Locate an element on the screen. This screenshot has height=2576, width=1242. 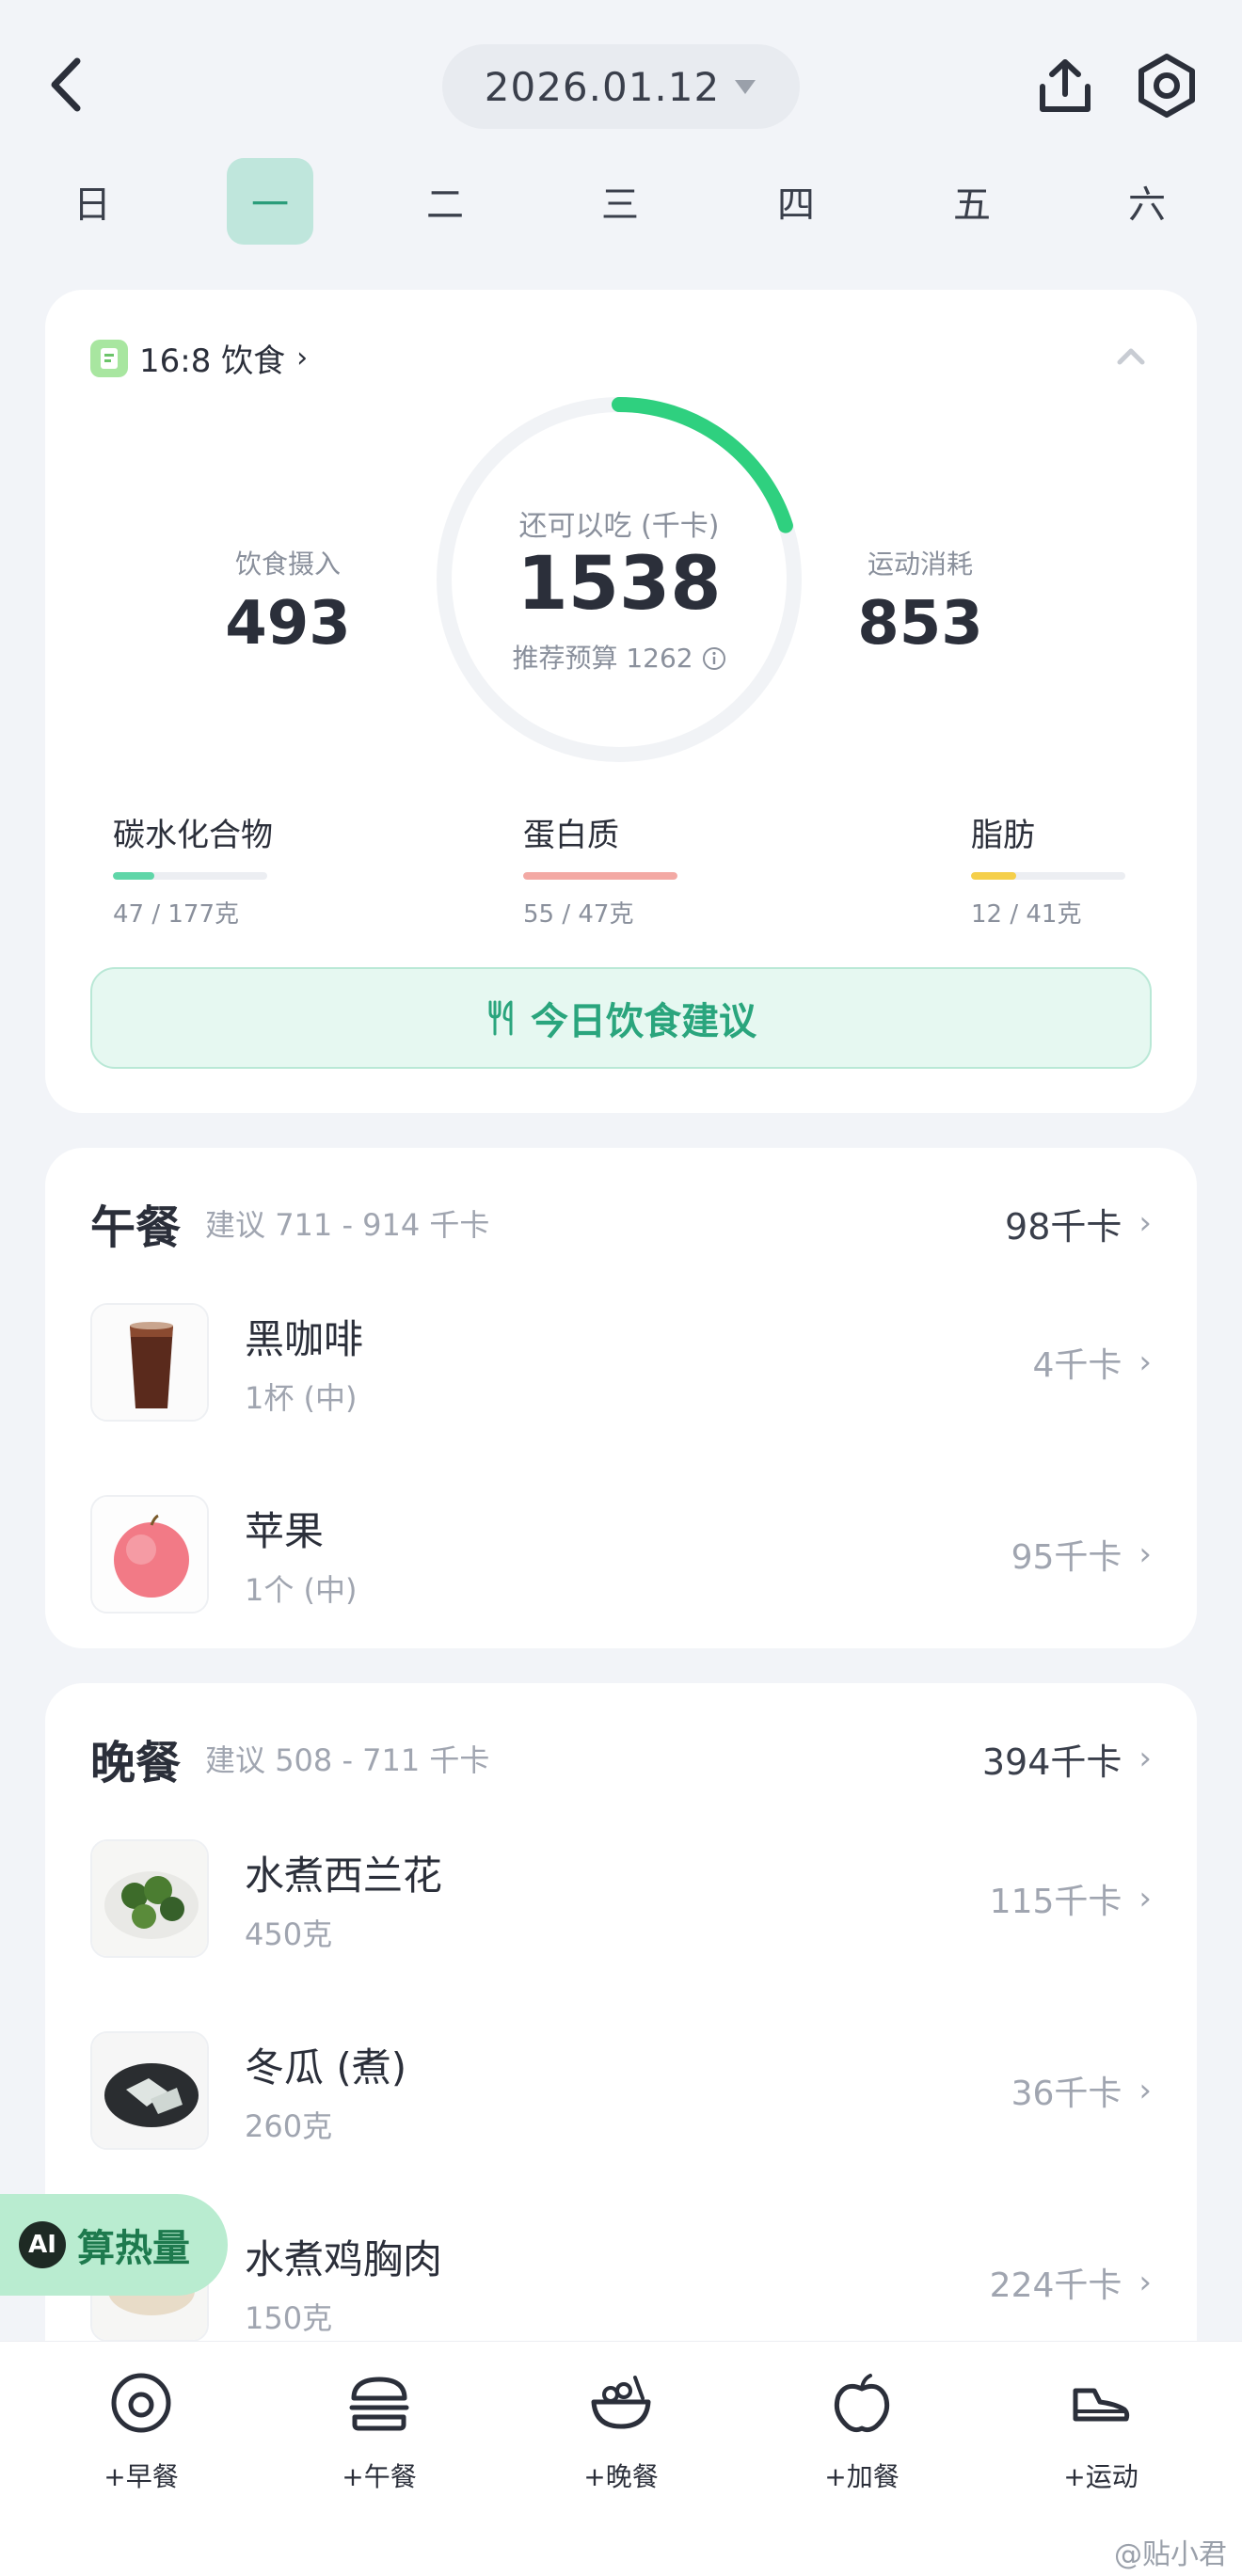
macro-carb-bar is located at coordinates (190, 876).